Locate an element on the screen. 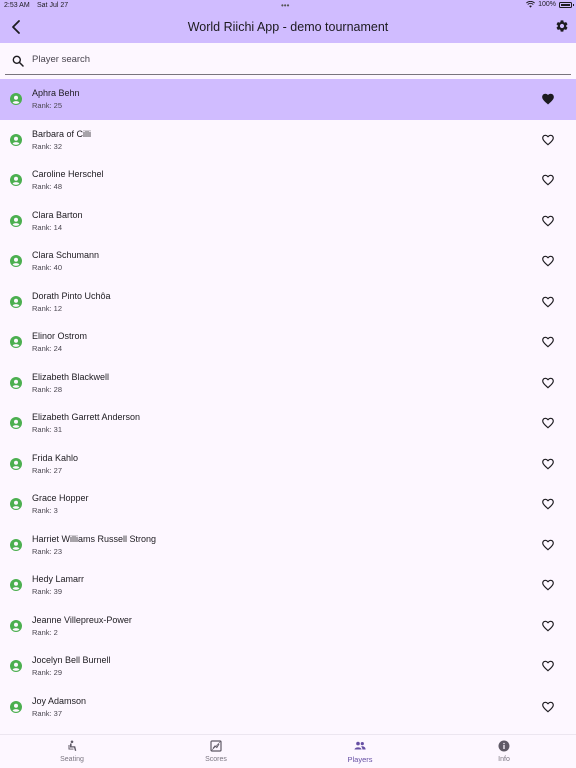 The width and height of the screenshot is (576, 768). player-list-item: Elinor Ostrom Rank: 24 is located at coordinates (288, 342).